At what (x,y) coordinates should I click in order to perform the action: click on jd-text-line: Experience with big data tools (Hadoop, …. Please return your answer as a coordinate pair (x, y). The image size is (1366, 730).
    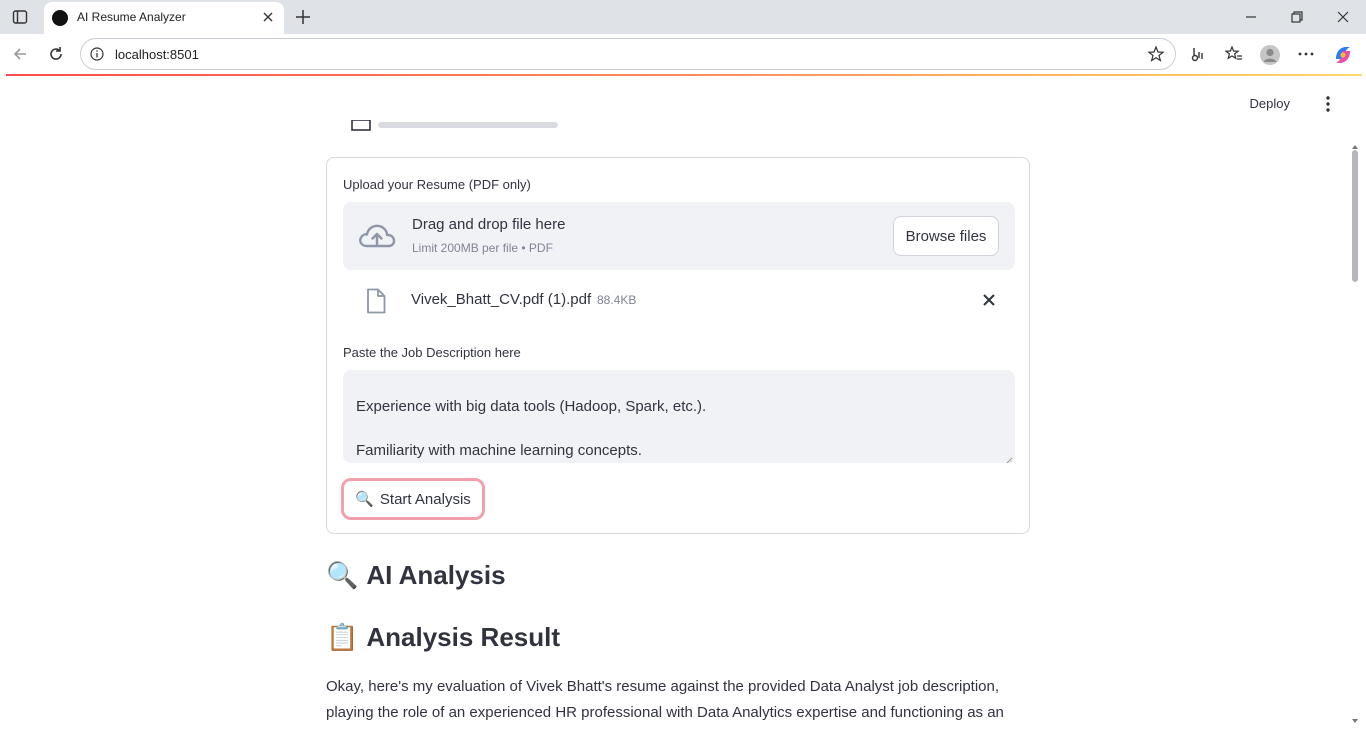
    Looking at the image, I should click on (531, 406).